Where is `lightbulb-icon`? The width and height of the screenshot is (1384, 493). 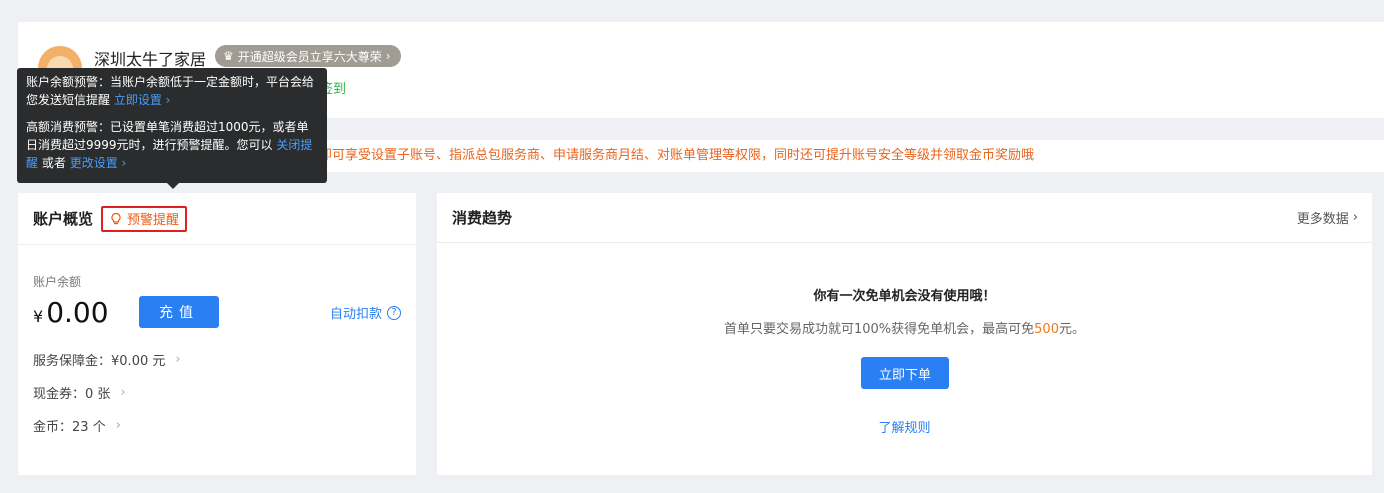 lightbulb-icon is located at coordinates (116, 218).